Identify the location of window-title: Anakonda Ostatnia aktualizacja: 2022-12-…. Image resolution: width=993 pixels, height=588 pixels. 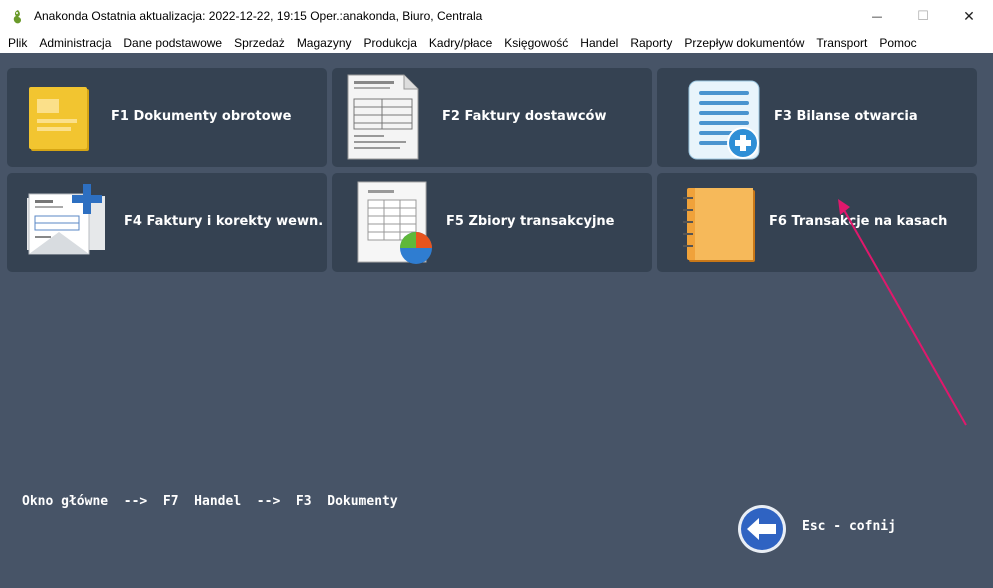
(258, 16).